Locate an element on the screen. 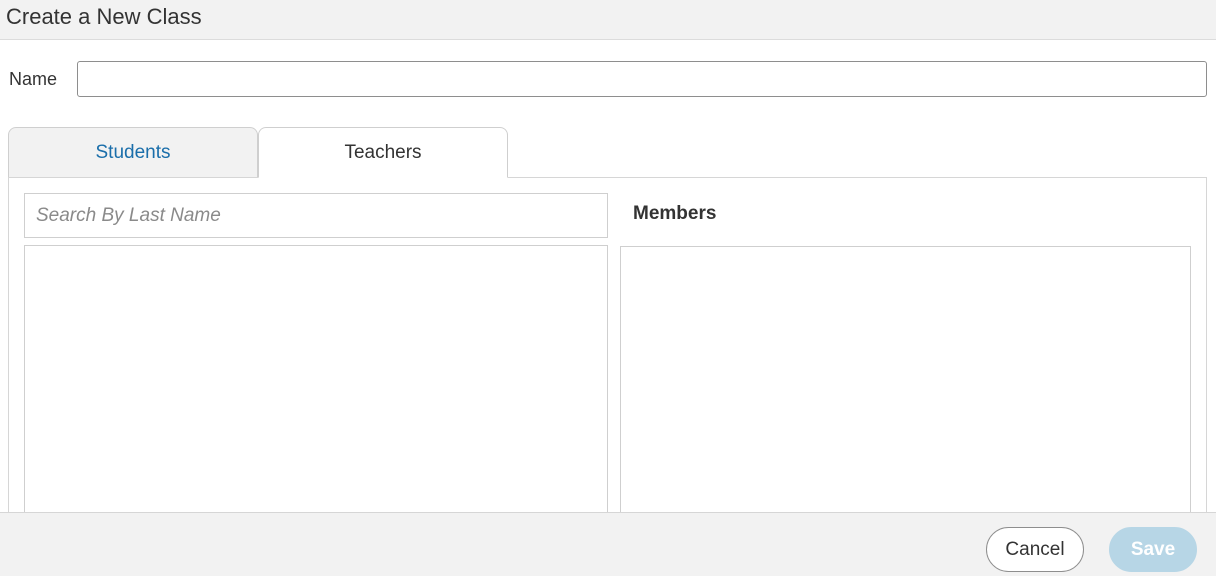  class-name-input is located at coordinates (642, 79).